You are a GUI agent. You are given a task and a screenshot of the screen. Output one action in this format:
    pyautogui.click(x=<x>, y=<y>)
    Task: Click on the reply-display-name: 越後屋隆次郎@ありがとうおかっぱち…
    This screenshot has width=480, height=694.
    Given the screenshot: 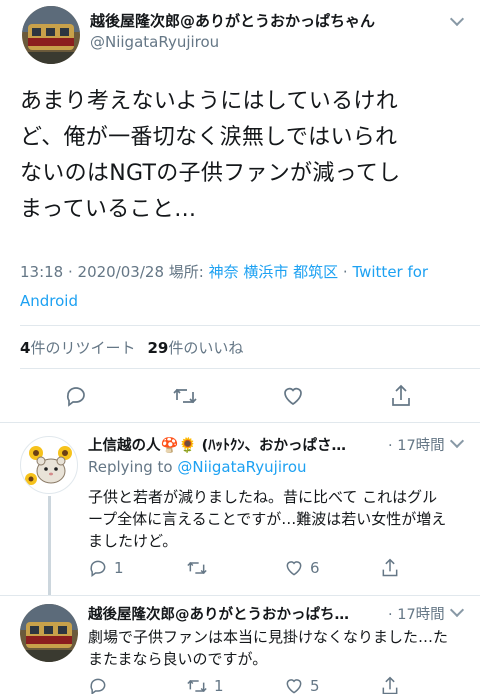 What is the action you would take?
    pyautogui.click(x=218, y=613)
    